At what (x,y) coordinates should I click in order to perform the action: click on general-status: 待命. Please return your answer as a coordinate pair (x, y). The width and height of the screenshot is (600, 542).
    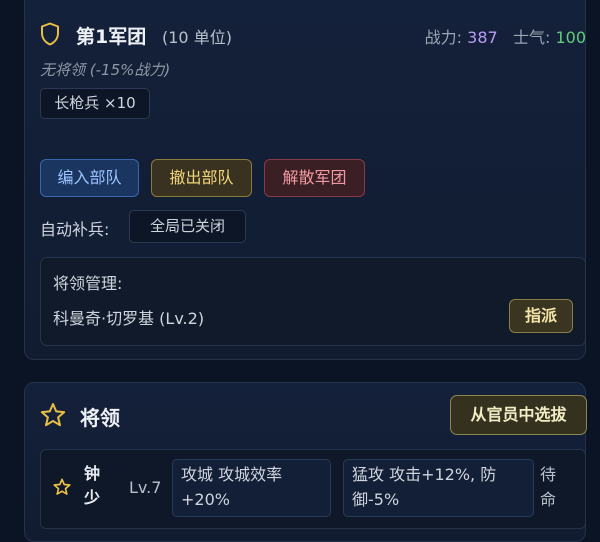
    Looking at the image, I should click on (548, 487).